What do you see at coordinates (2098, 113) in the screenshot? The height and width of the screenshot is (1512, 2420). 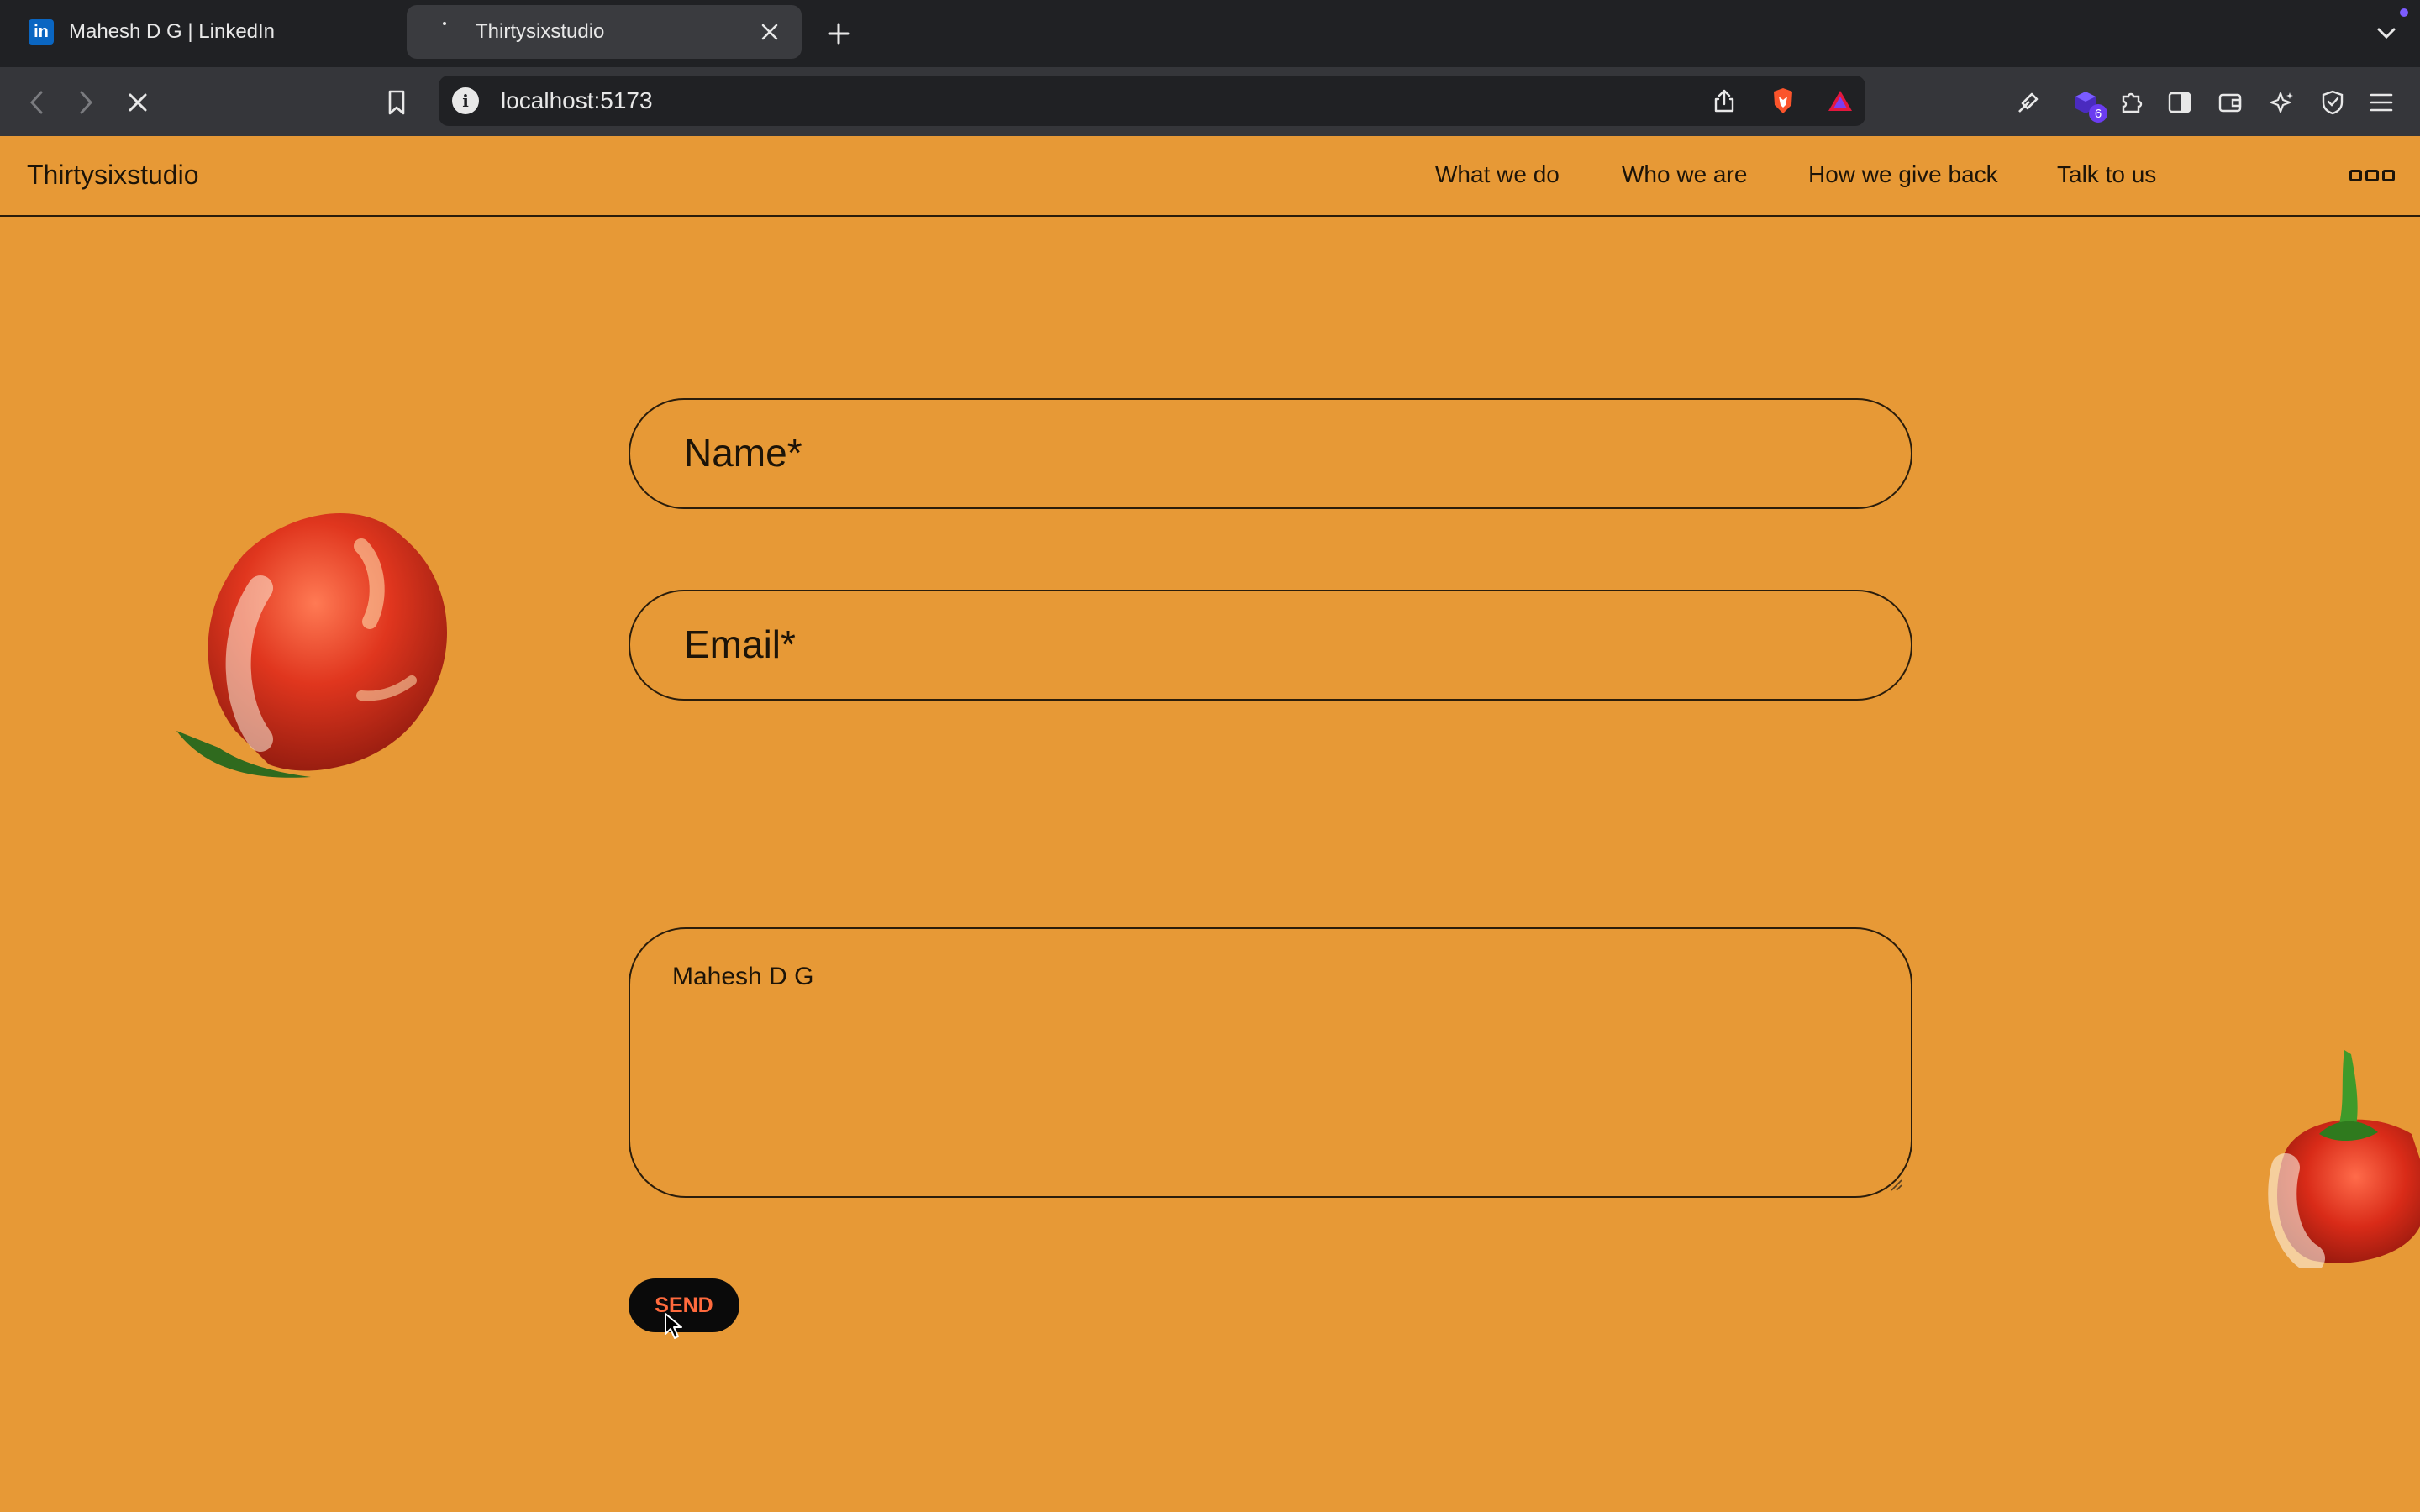 I see `extension-count-badge: 6` at bounding box center [2098, 113].